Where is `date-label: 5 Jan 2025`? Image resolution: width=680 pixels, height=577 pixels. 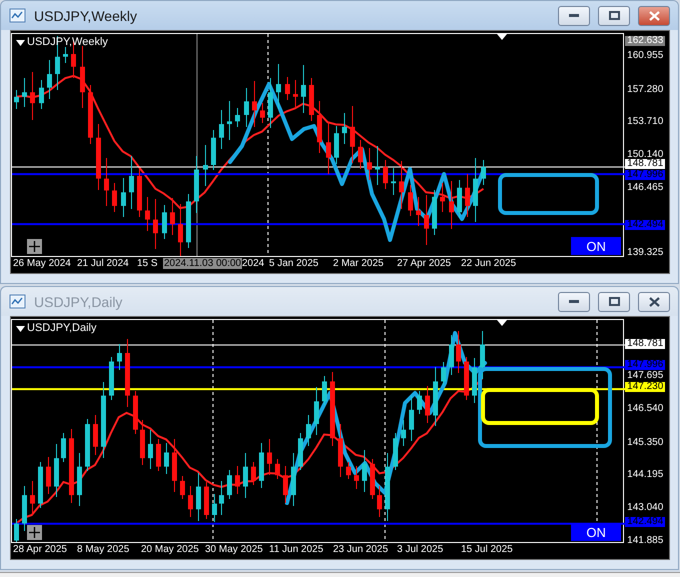 date-label: 5 Jan 2025 is located at coordinates (293, 263).